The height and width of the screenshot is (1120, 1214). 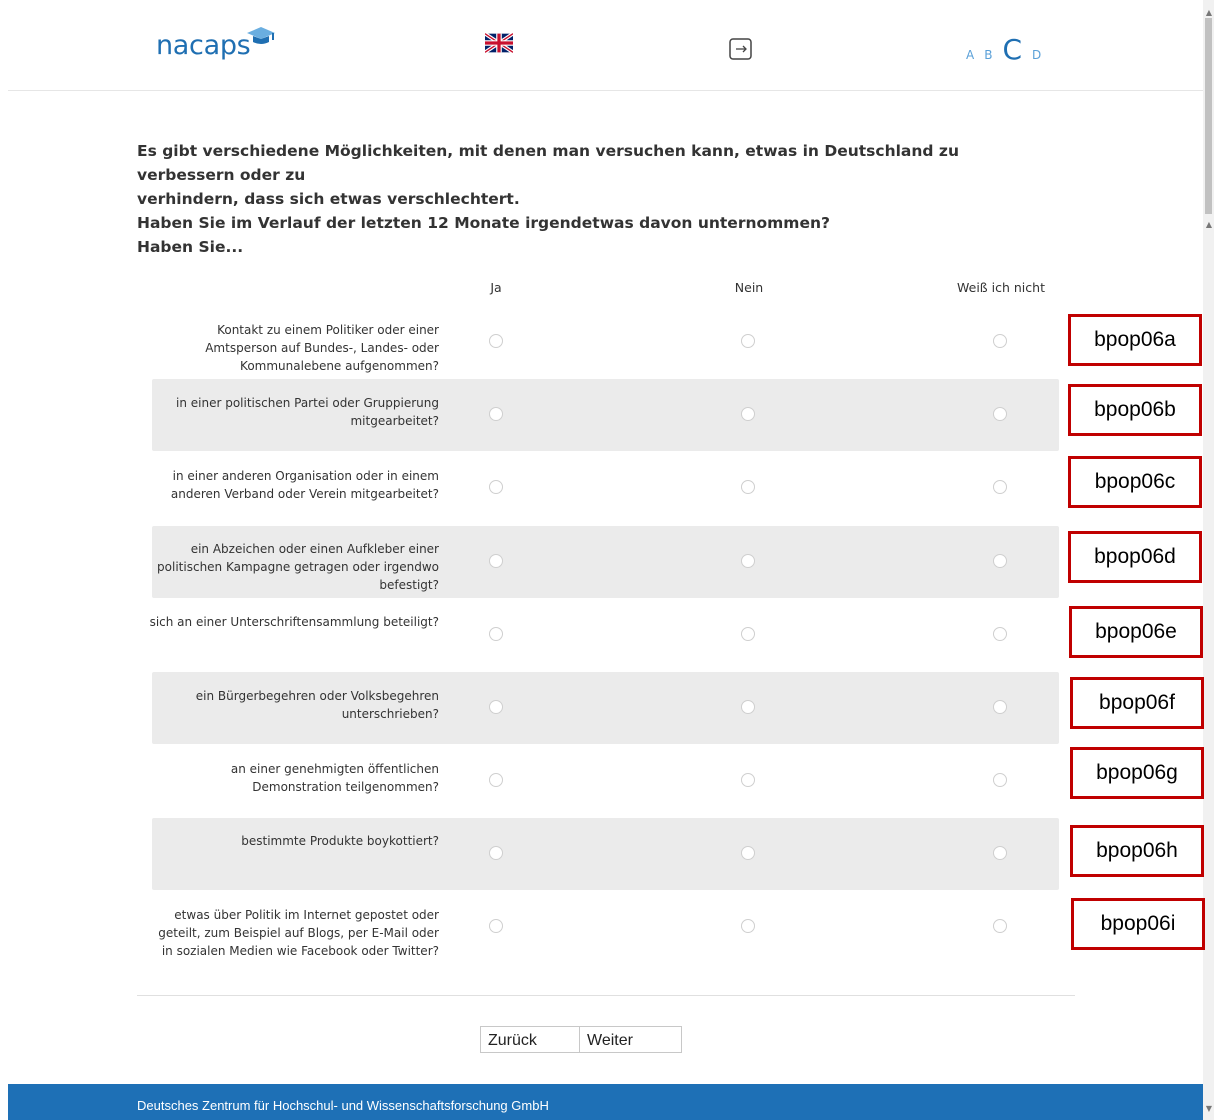 What do you see at coordinates (1135, 557) in the screenshot?
I see `variable-tag-bpop06d: bpop06d` at bounding box center [1135, 557].